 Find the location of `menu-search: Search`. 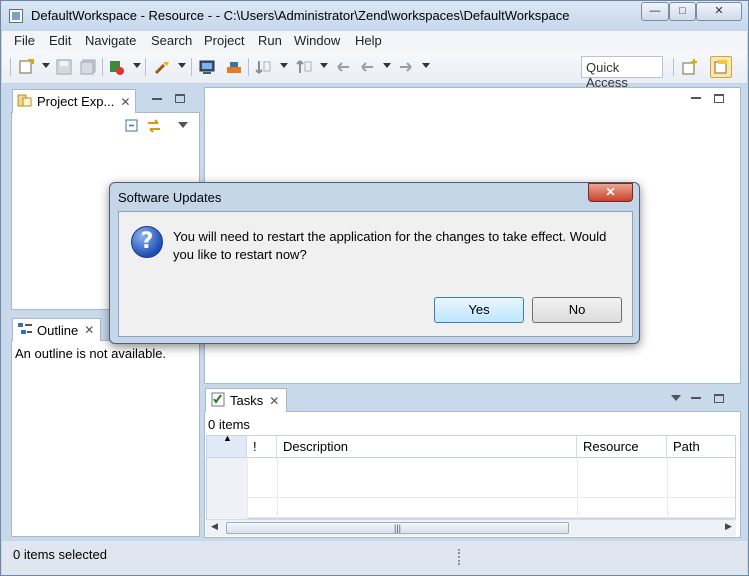

menu-search: Search is located at coordinates (171, 40).